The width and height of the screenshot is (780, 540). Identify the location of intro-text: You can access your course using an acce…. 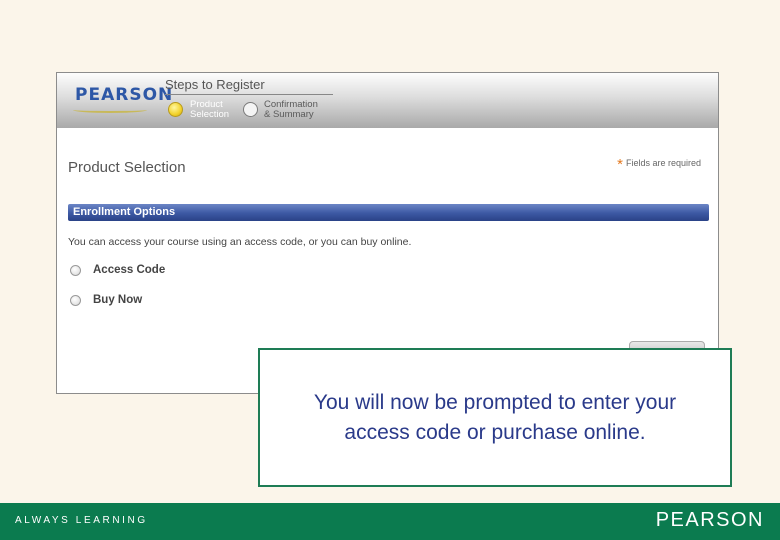
(240, 242).